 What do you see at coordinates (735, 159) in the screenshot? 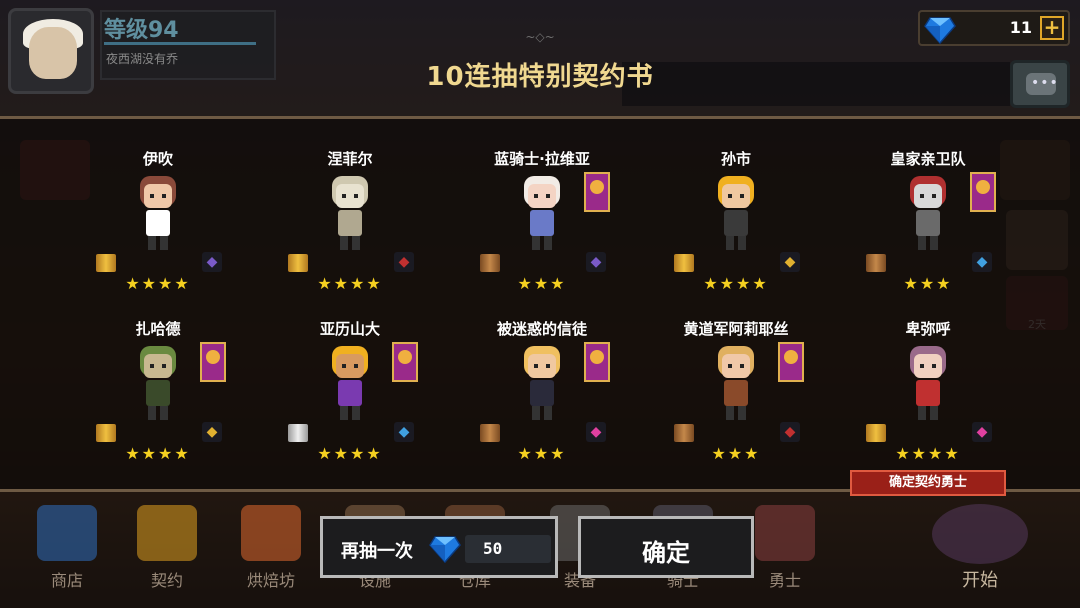
I see `hero-name: 孙市` at bounding box center [735, 159].